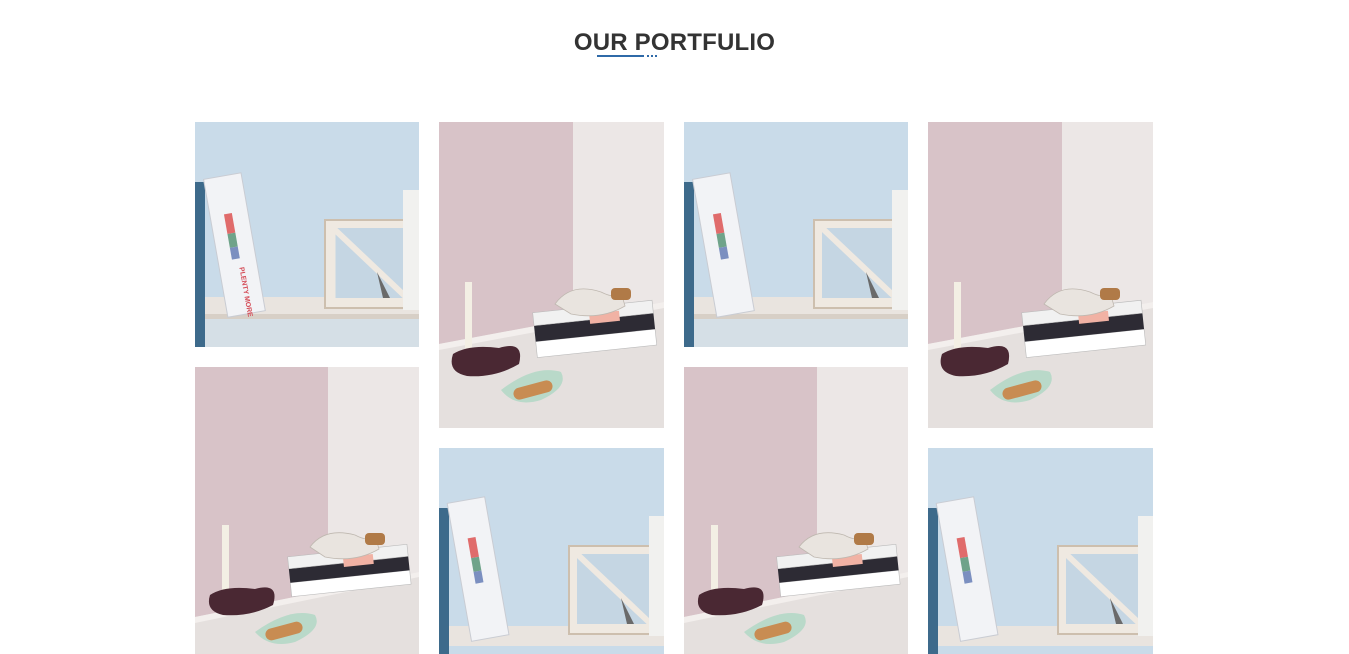 The image size is (1349, 654). I want to click on title-underline-dots, so click(652, 56).